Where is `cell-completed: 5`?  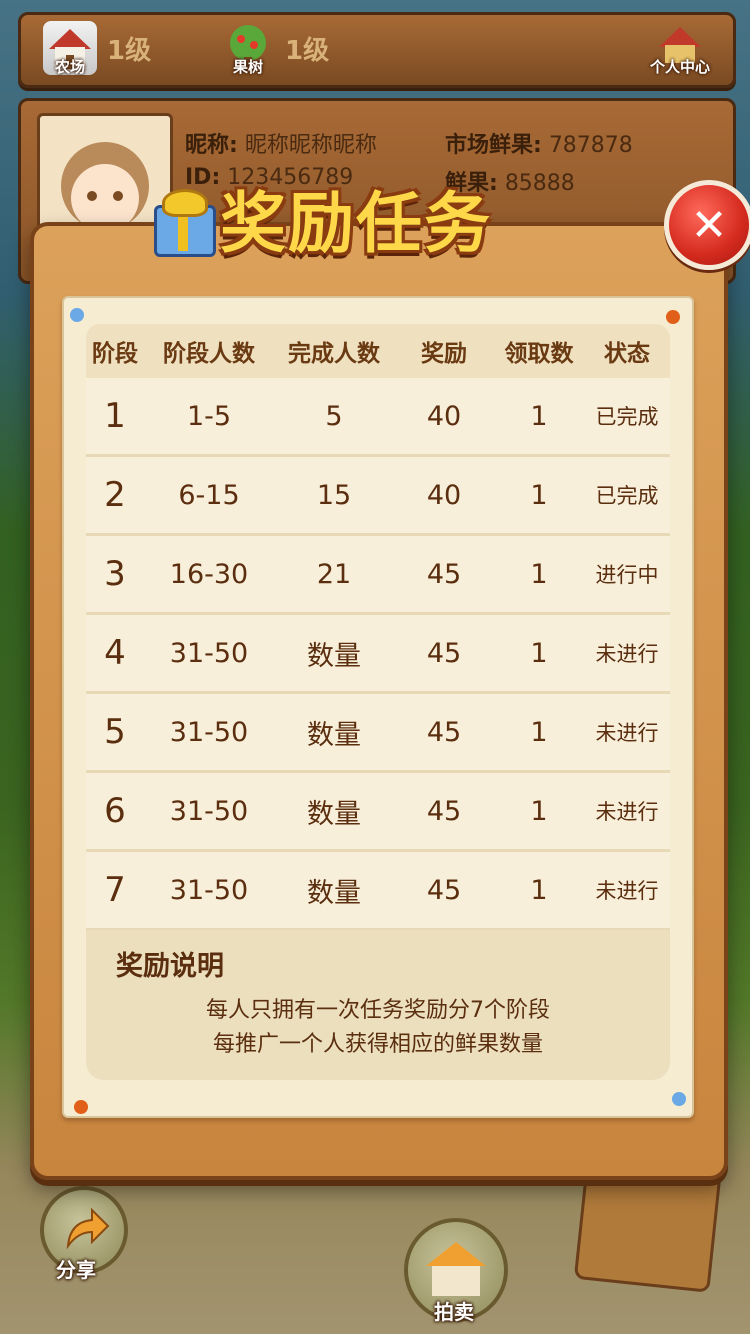
cell-completed: 5 is located at coordinates (334, 416).